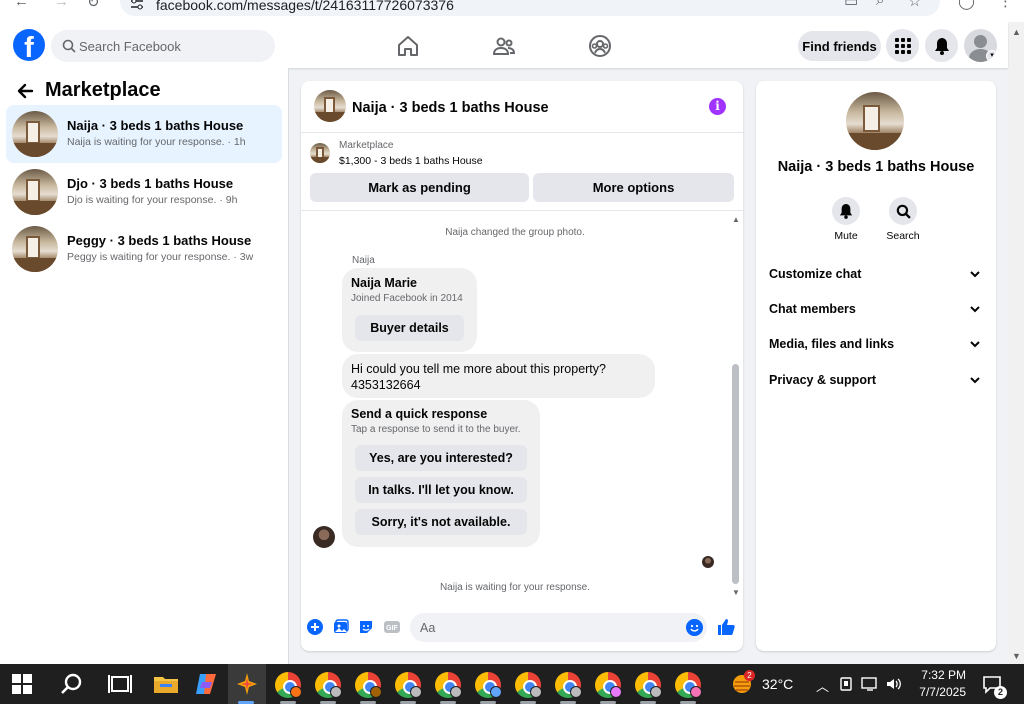  What do you see at coordinates (815, 274) in the screenshot?
I see `section-label: Customize chat` at bounding box center [815, 274].